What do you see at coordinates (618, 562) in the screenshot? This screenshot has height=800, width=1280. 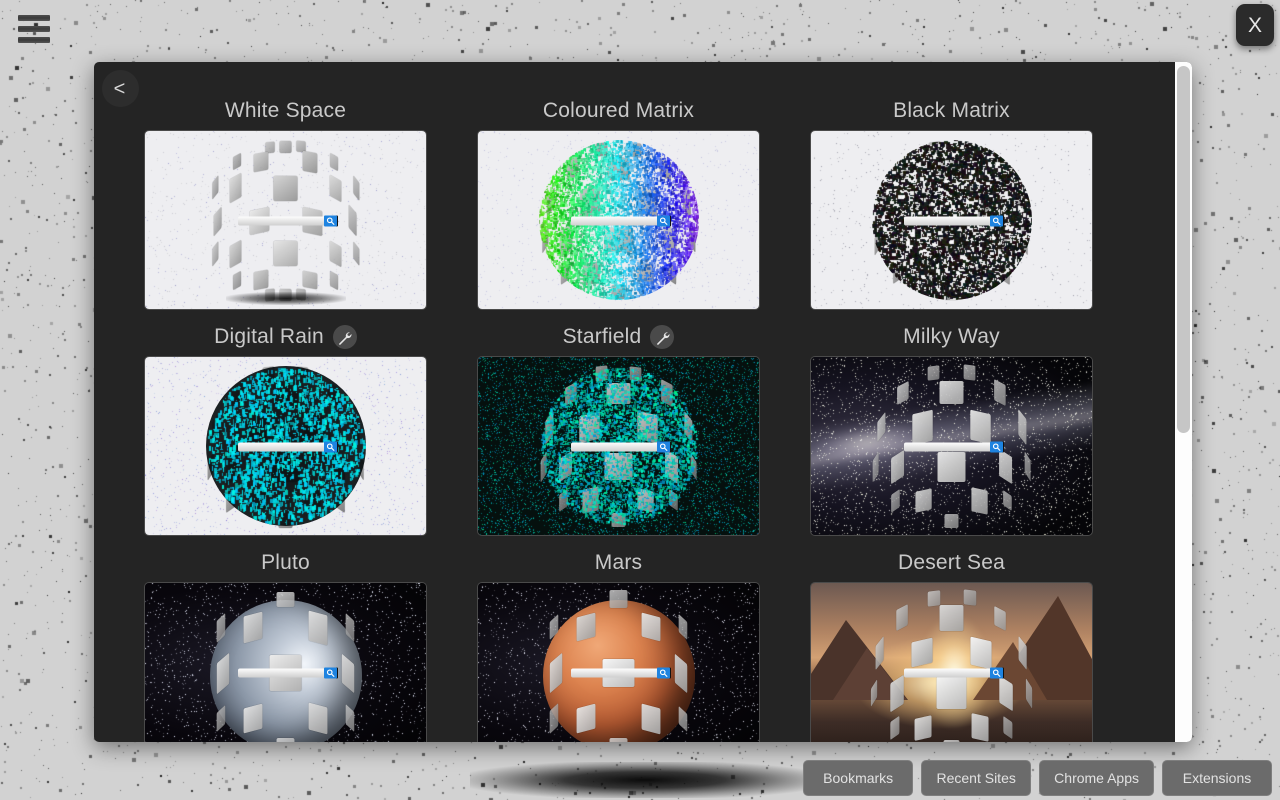 I see `theme-title: Mars` at bounding box center [618, 562].